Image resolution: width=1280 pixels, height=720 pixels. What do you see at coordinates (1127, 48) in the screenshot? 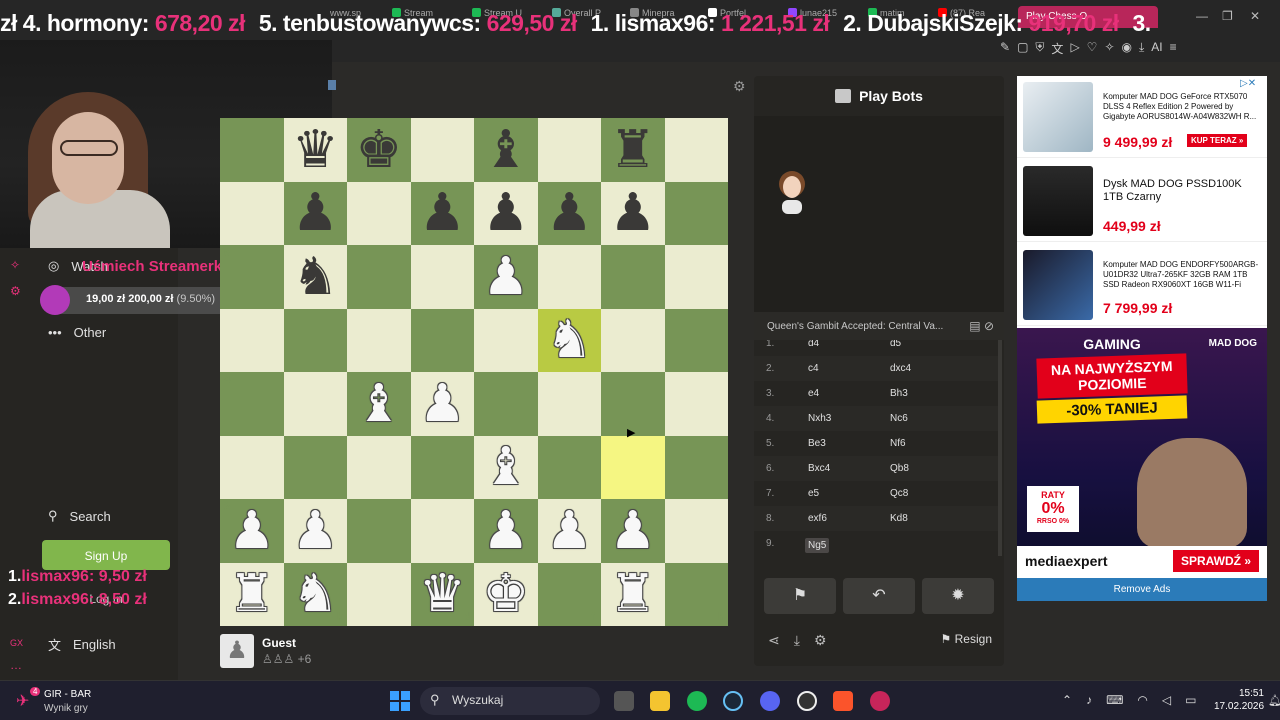
I see `profile-icon: ◉` at bounding box center [1127, 48].